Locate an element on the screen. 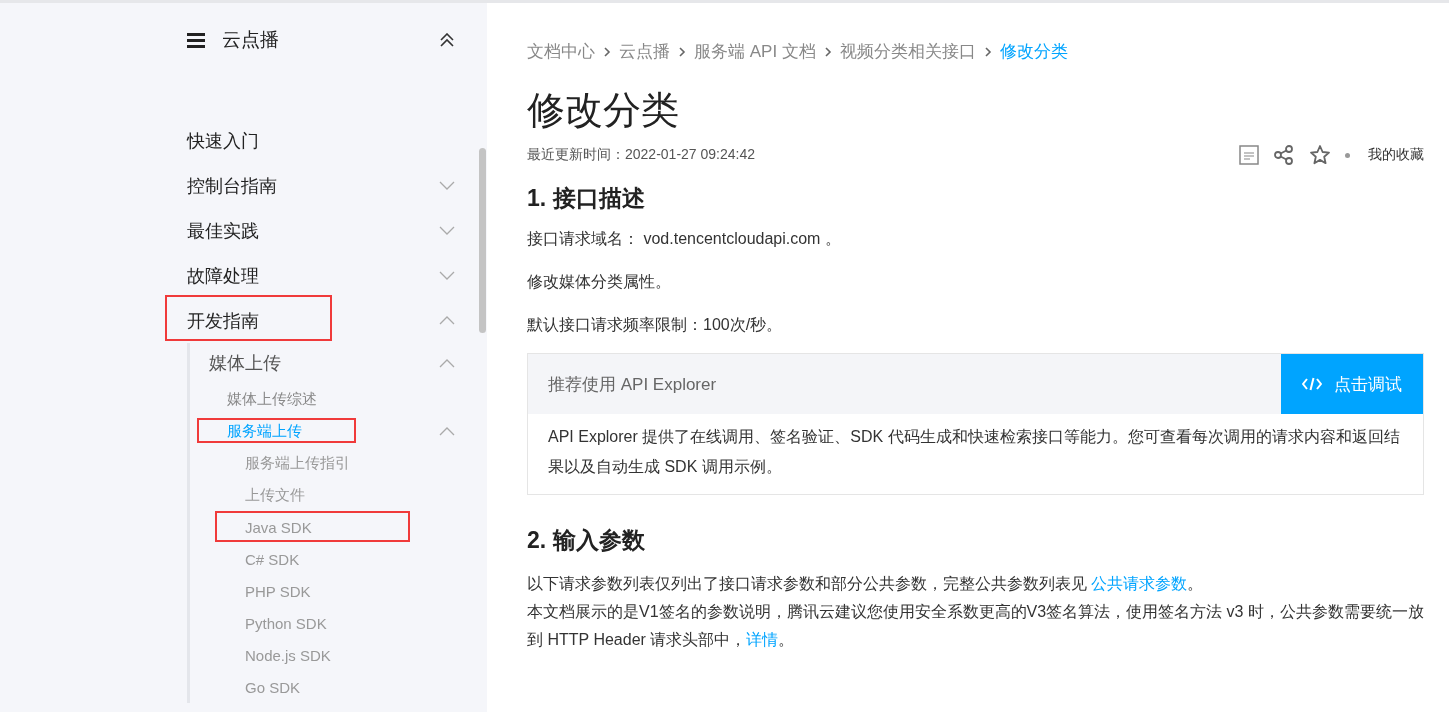  nav-item: 媒体上传综述 is located at coordinates (272, 399).